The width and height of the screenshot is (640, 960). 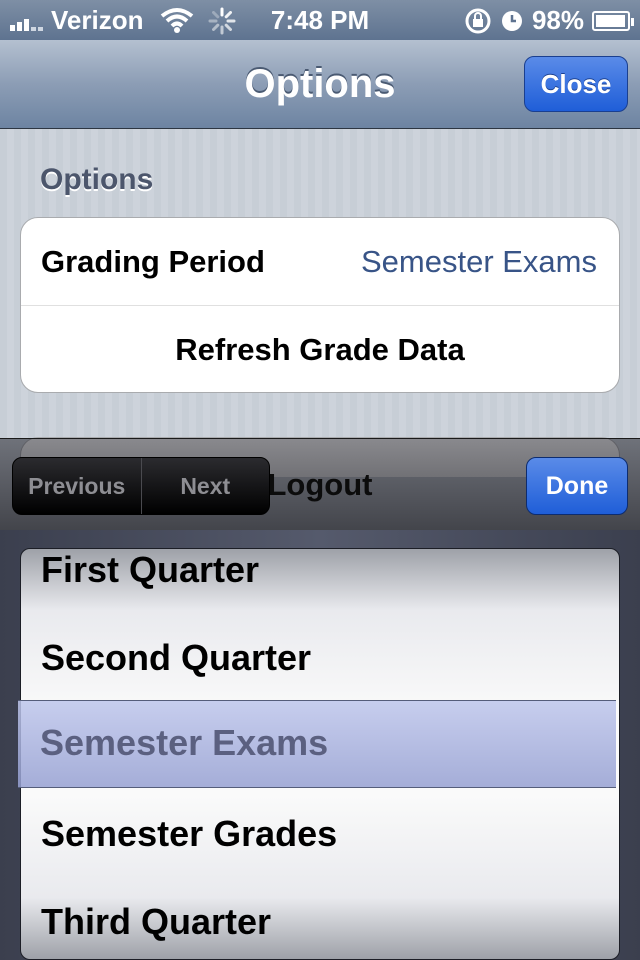 I want to click on refresh-grade-data-label: Refresh Grade Data, so click(x=320, y=349).